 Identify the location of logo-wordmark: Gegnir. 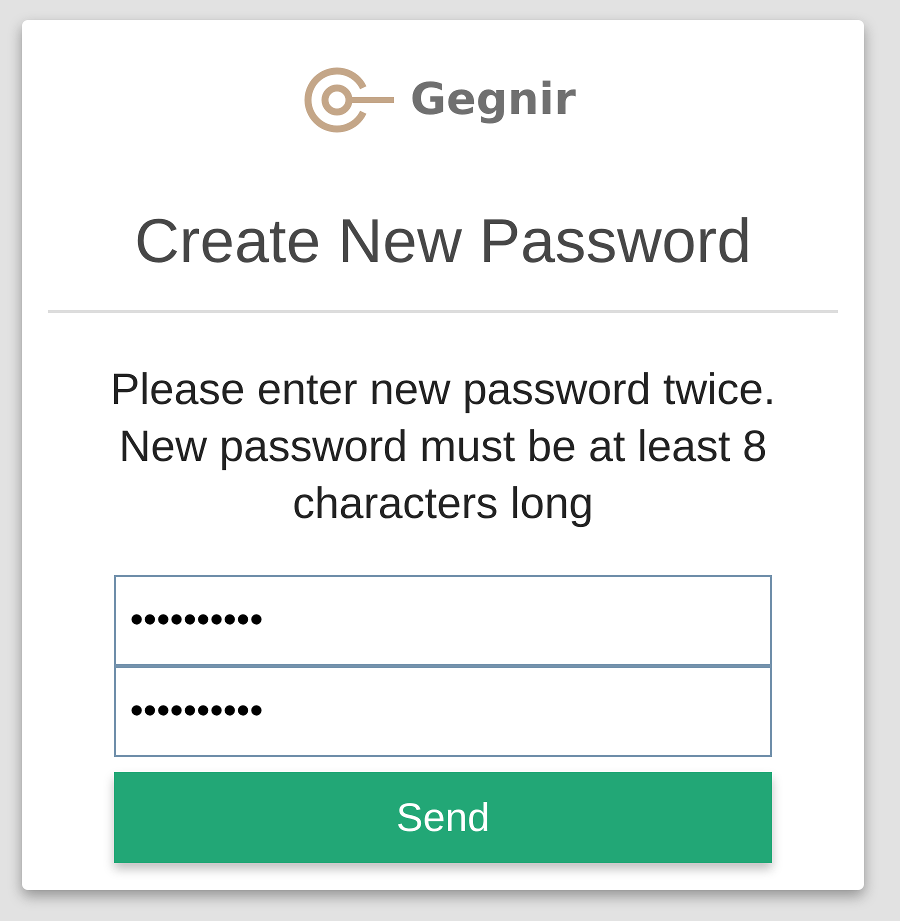
(493, 100).